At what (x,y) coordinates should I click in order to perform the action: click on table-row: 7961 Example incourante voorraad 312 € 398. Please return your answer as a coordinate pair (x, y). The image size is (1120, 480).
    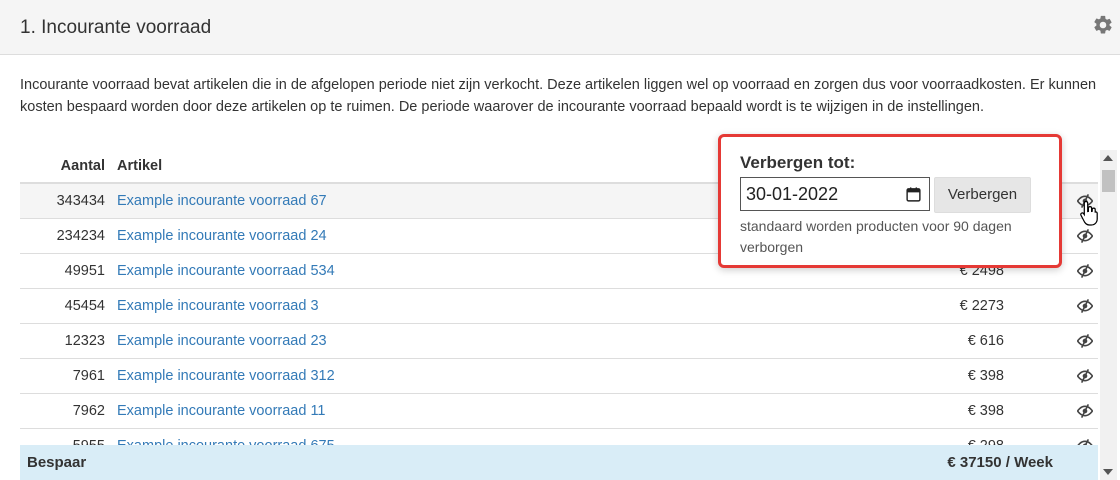
    Looking at the image, I should click on (559, 376).